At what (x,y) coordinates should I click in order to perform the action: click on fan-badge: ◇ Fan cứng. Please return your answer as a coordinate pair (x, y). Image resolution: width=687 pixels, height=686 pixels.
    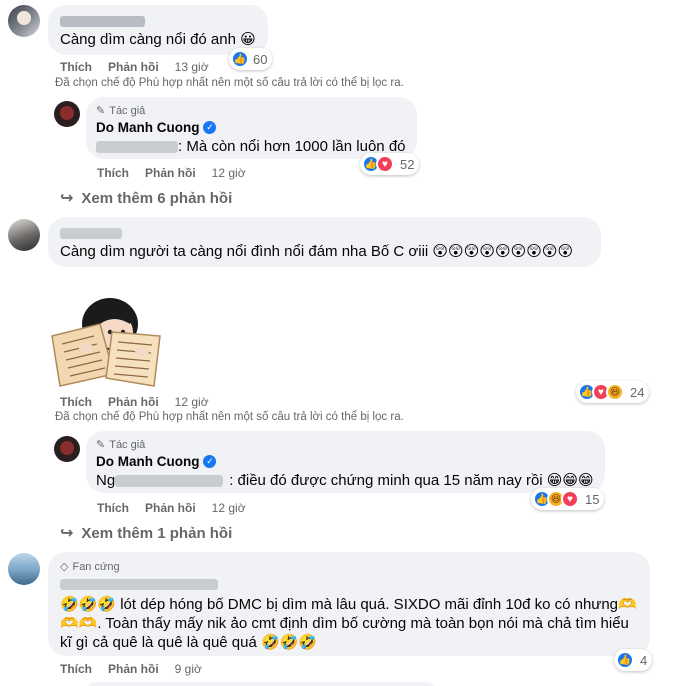
    Looking at the image, I should click on (90, 567).